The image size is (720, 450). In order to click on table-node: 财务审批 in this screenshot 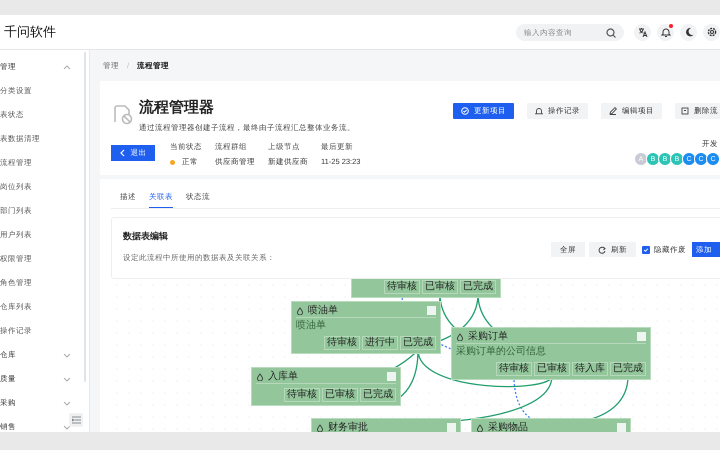, I will do `click(386, 425)`.